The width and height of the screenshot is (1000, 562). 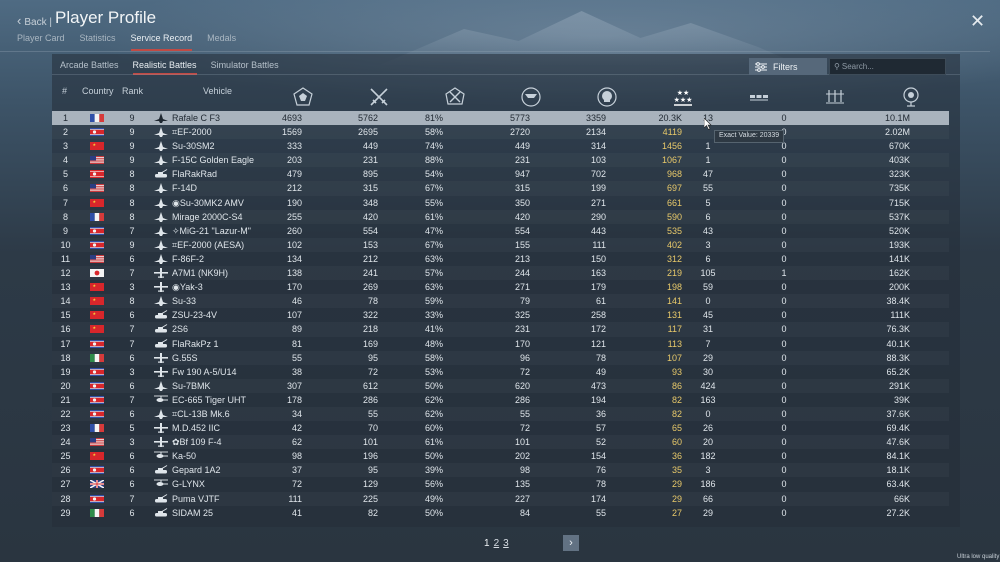 I want to click on table-row: 13 ★ 3 ◉Yak-3 170 269 63% 271 179 198 59 0 200K, so click(x=500, y=287).